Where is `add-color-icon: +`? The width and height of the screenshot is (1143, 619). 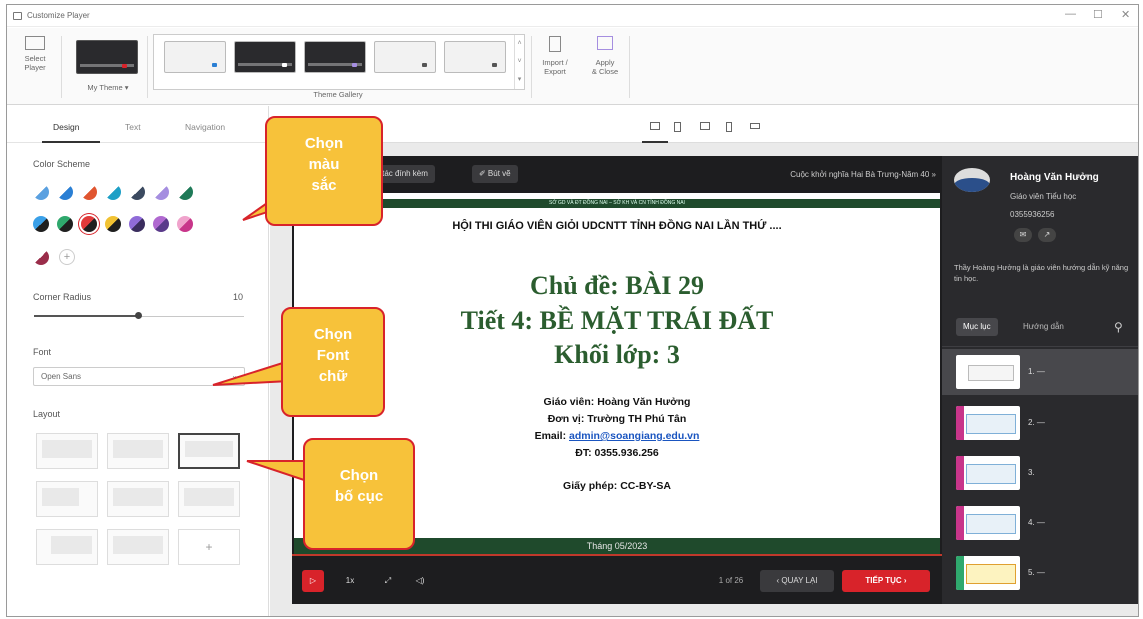
add-color-icon: + is located at coordinates (67, 257).